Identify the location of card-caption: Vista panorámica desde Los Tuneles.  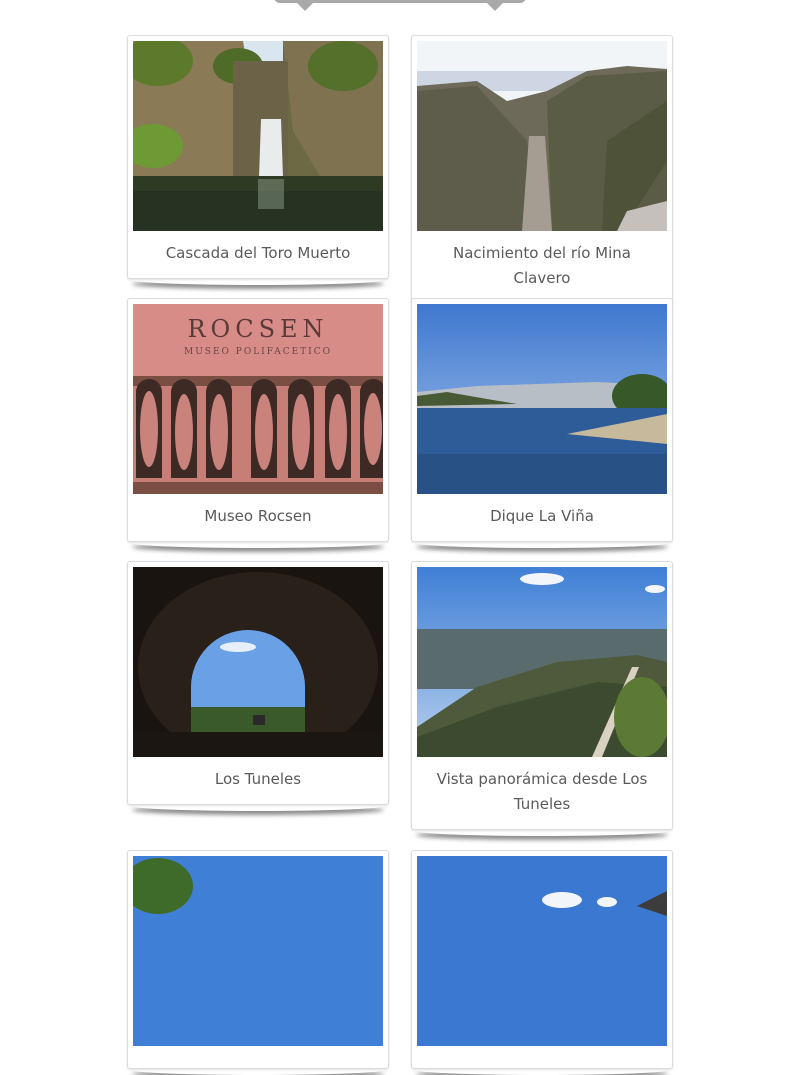
(542, 791).